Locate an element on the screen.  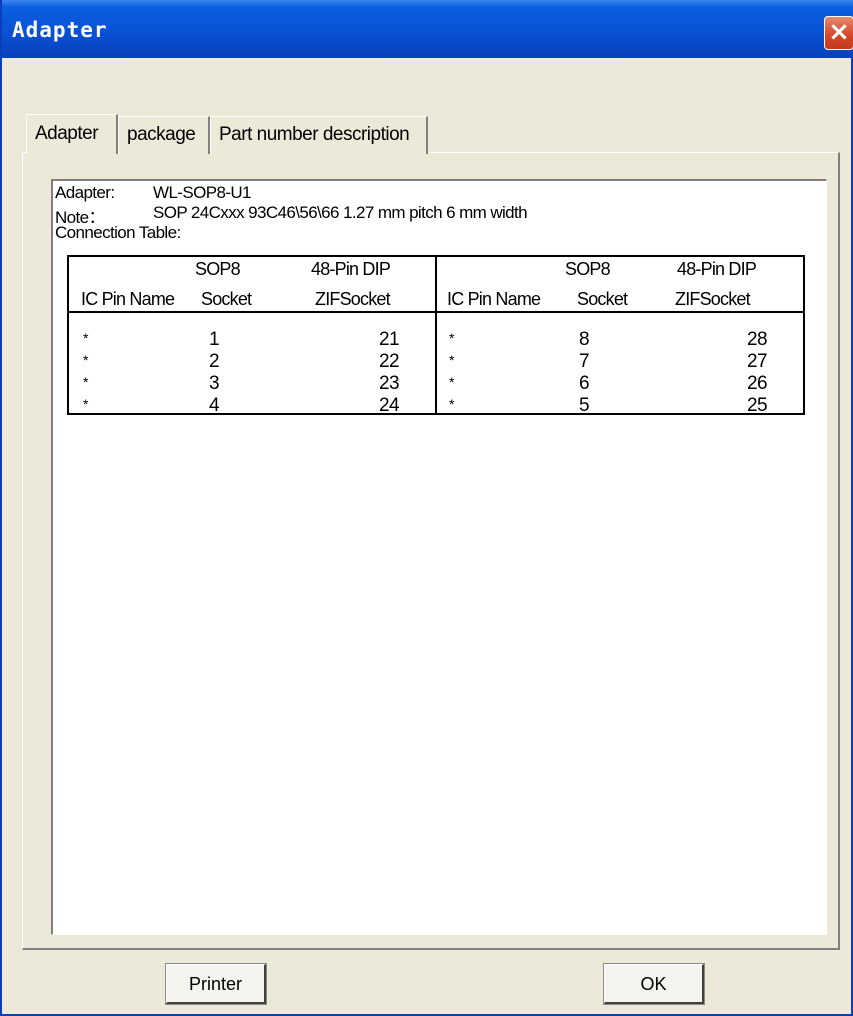
tab-adapter: Adapter is located at coordinates (72, 134).